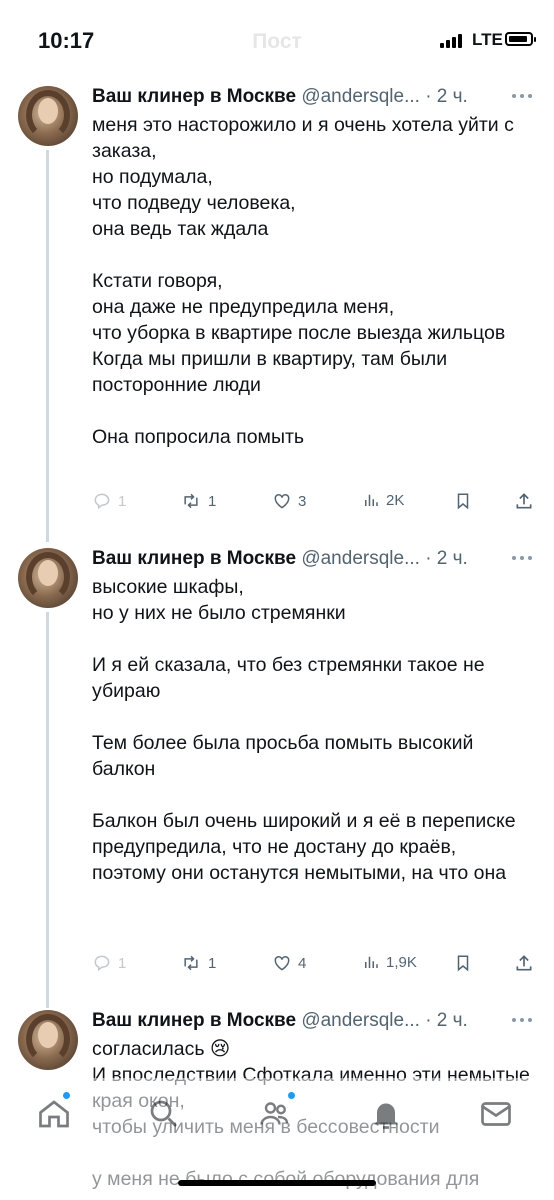 Image resolution: width=554 pixels, height=1200 pixels. Describe the element at coordinates (317, 506) in the screenshot. I see `tweet-actions: 1 1 3 2K` at that location.